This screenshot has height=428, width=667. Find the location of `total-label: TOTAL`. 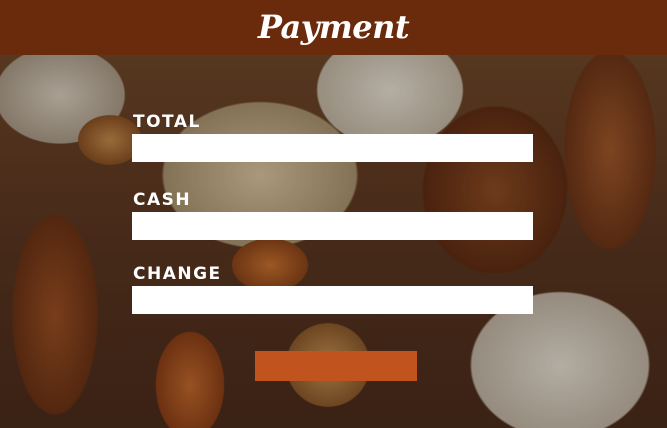

total-label: TOTAL is located at coordinates (167, 122).